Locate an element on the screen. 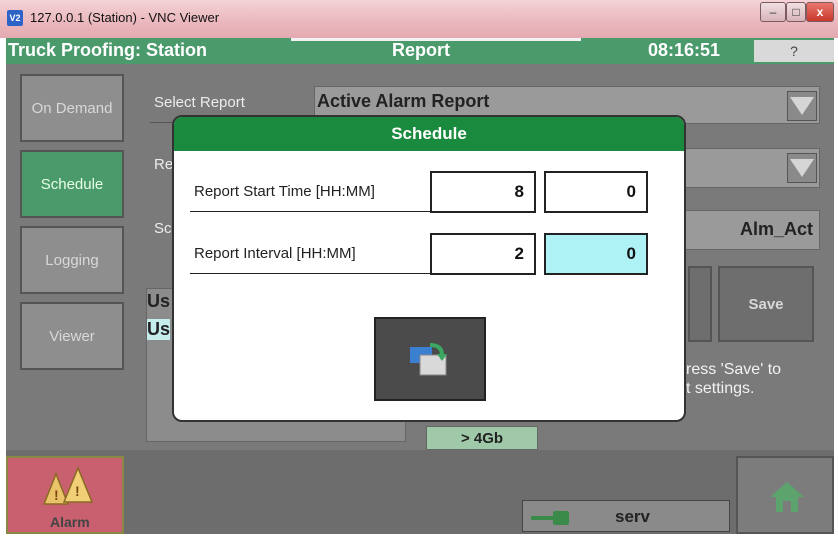 The width and height of the screenshot is (838, 538). alarm-warning-icon: ! ! is located at coordinates (68, 485).